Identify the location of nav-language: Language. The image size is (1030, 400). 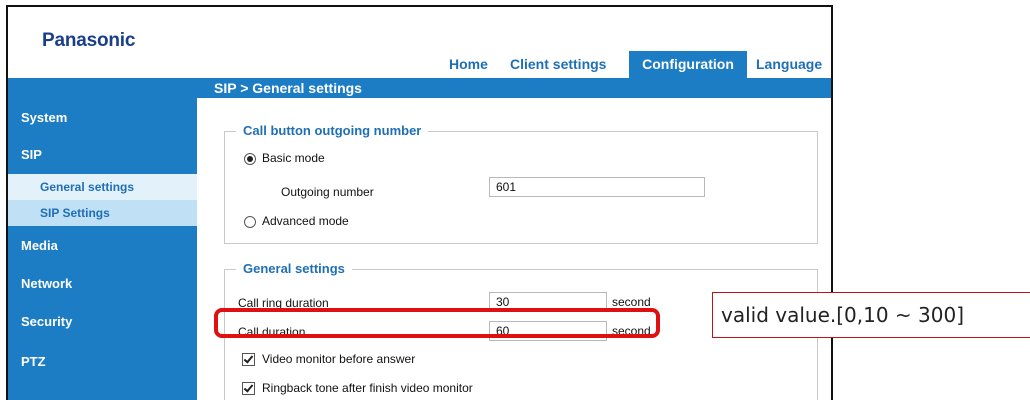
(793, 64).